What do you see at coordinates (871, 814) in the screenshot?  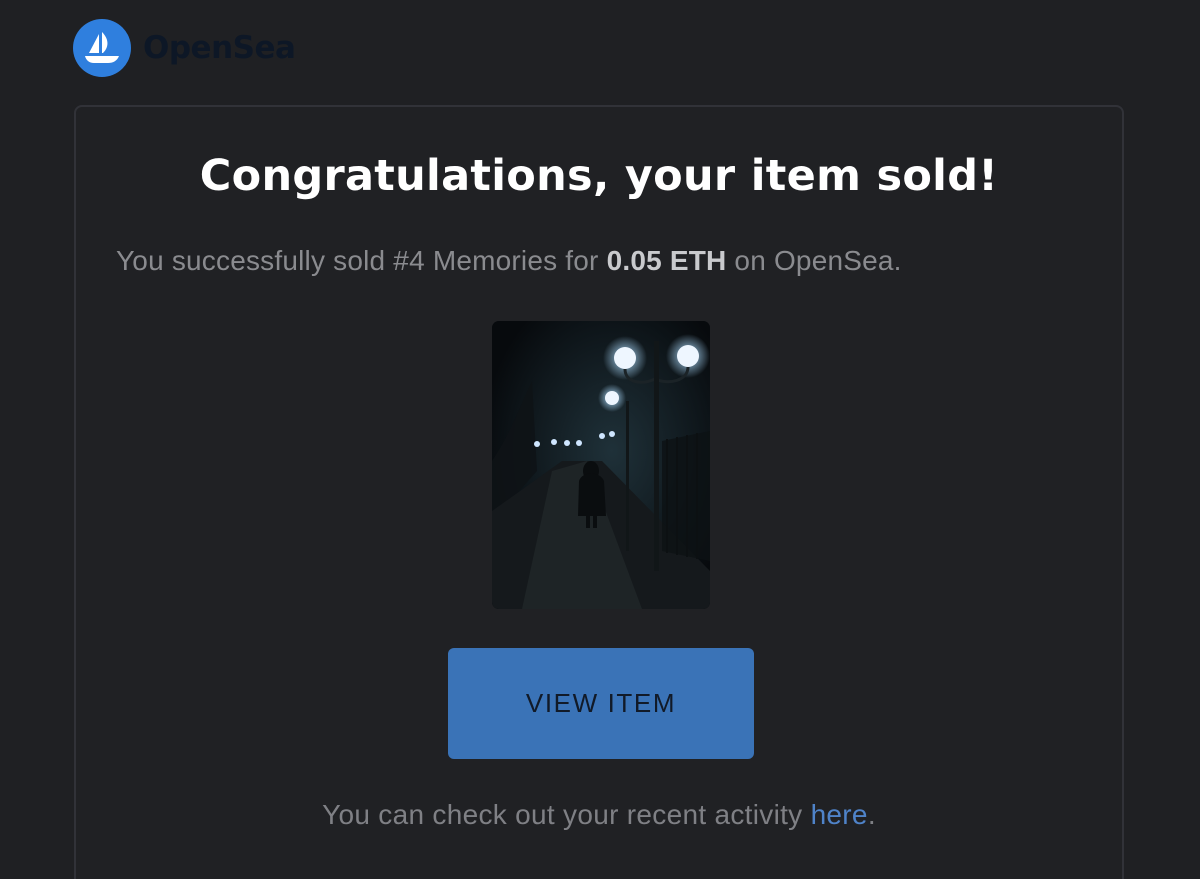 I see `activity-suffix: .` at bounding box center [871, 814].